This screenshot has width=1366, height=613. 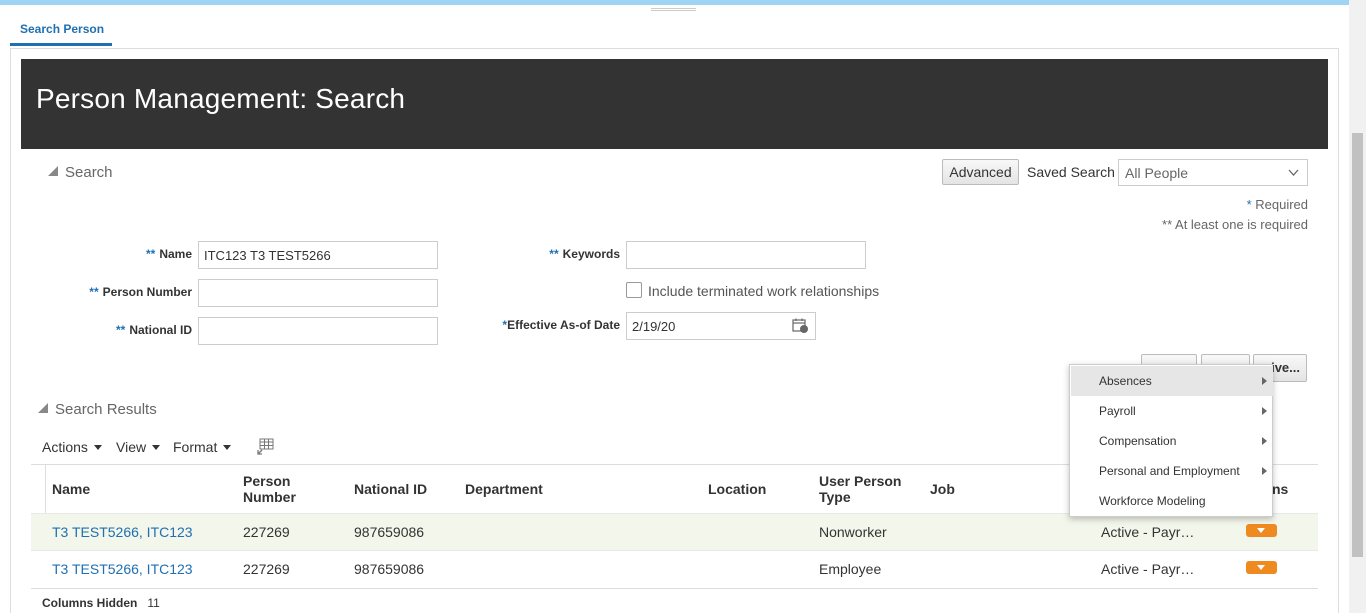 What do you see at coordinates (138, 447) in the screenshot?
I see `view-menu: View` at bounding box center [138, 447].